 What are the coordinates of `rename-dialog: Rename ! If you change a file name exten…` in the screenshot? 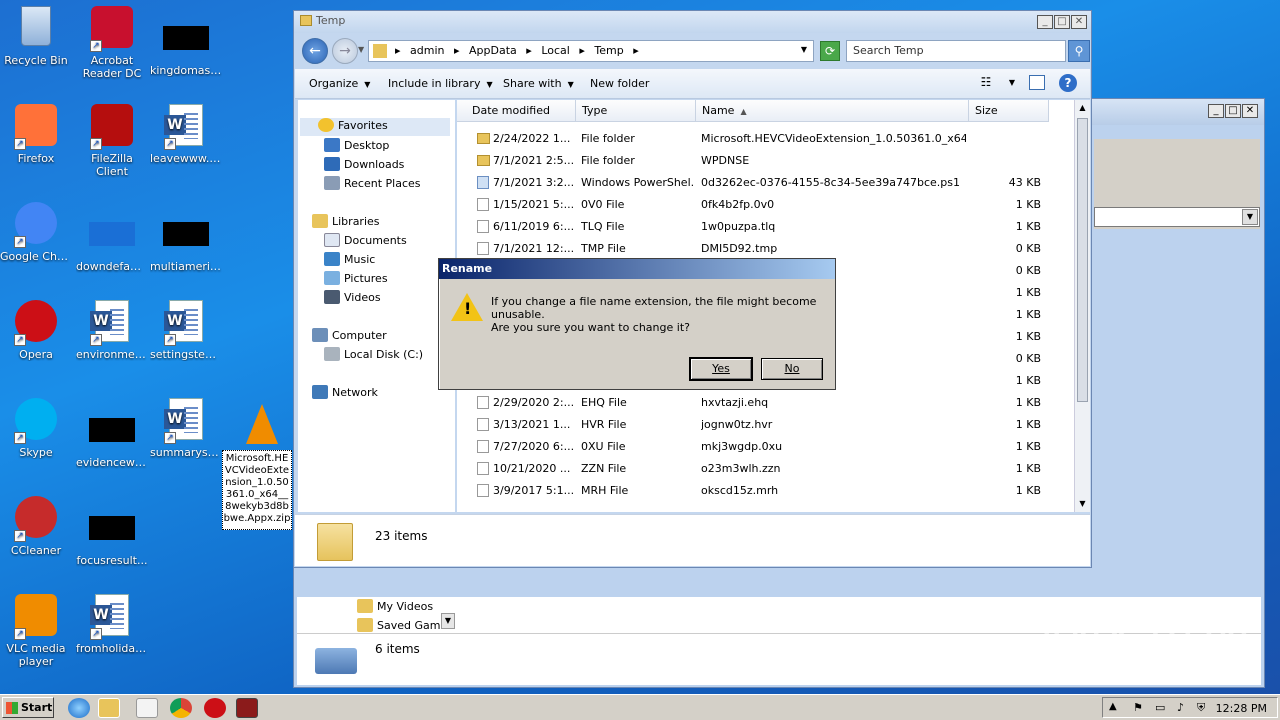 It's located at (637, 324).